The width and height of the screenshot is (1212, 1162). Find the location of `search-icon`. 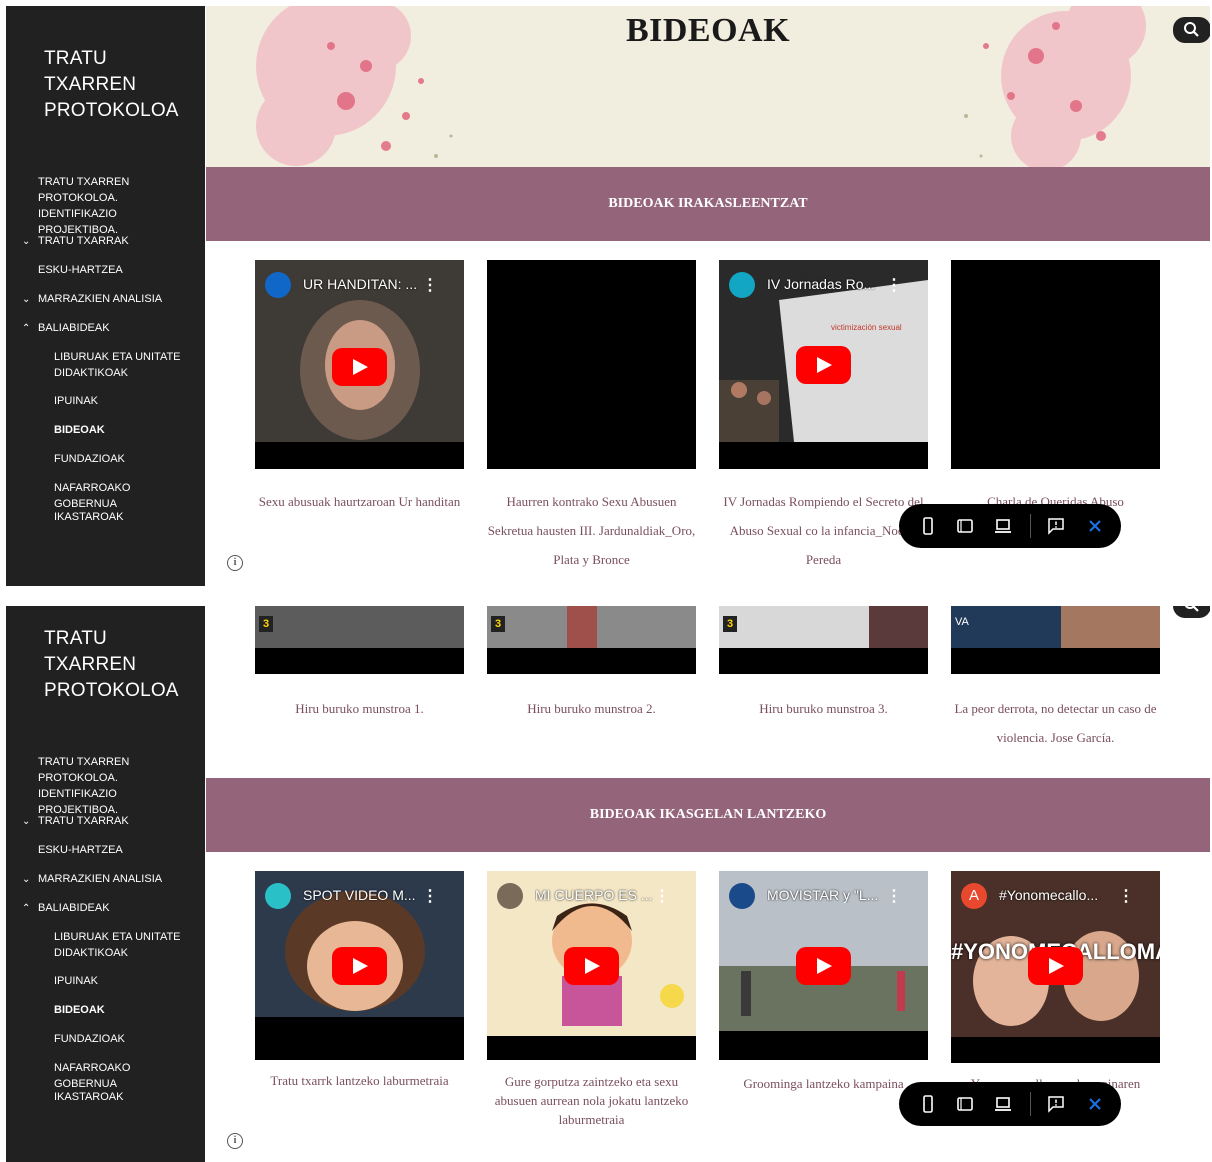

search-icon is located at coordinates (1191, 29).